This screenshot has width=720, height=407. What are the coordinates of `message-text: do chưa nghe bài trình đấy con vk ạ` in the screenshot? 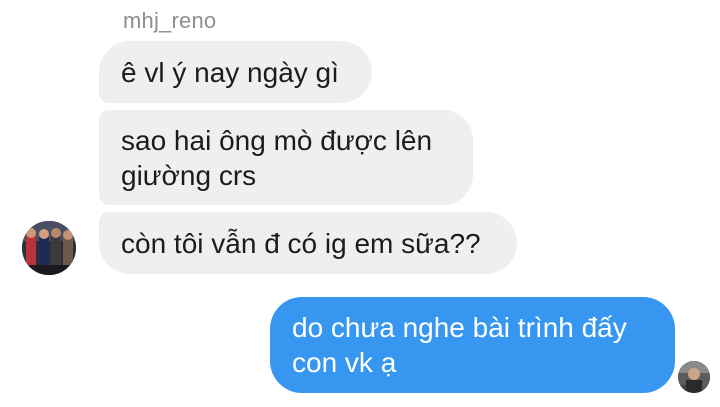 It's located at (459, 345).